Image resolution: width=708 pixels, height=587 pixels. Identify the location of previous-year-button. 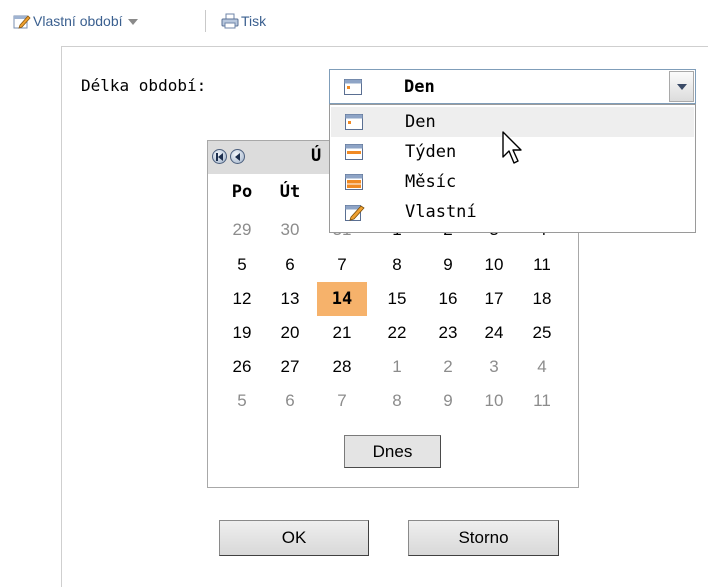
(219, 156).